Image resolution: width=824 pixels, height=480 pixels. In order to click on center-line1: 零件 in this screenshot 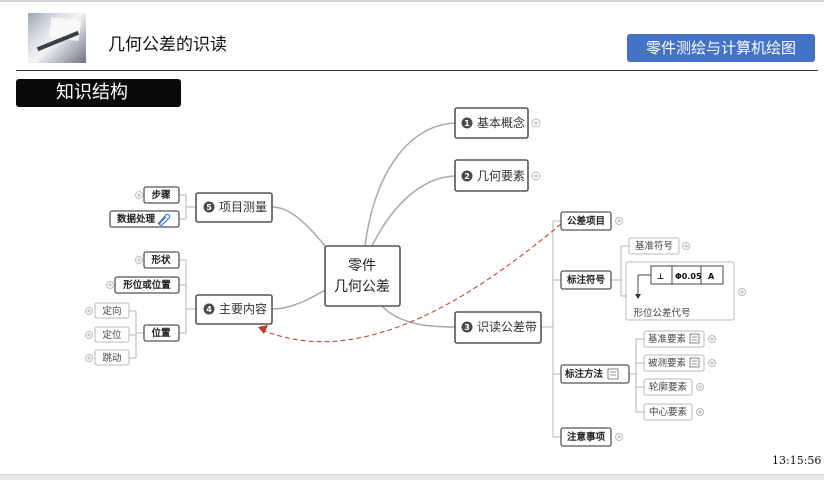, I will do `click(362, 266)`.